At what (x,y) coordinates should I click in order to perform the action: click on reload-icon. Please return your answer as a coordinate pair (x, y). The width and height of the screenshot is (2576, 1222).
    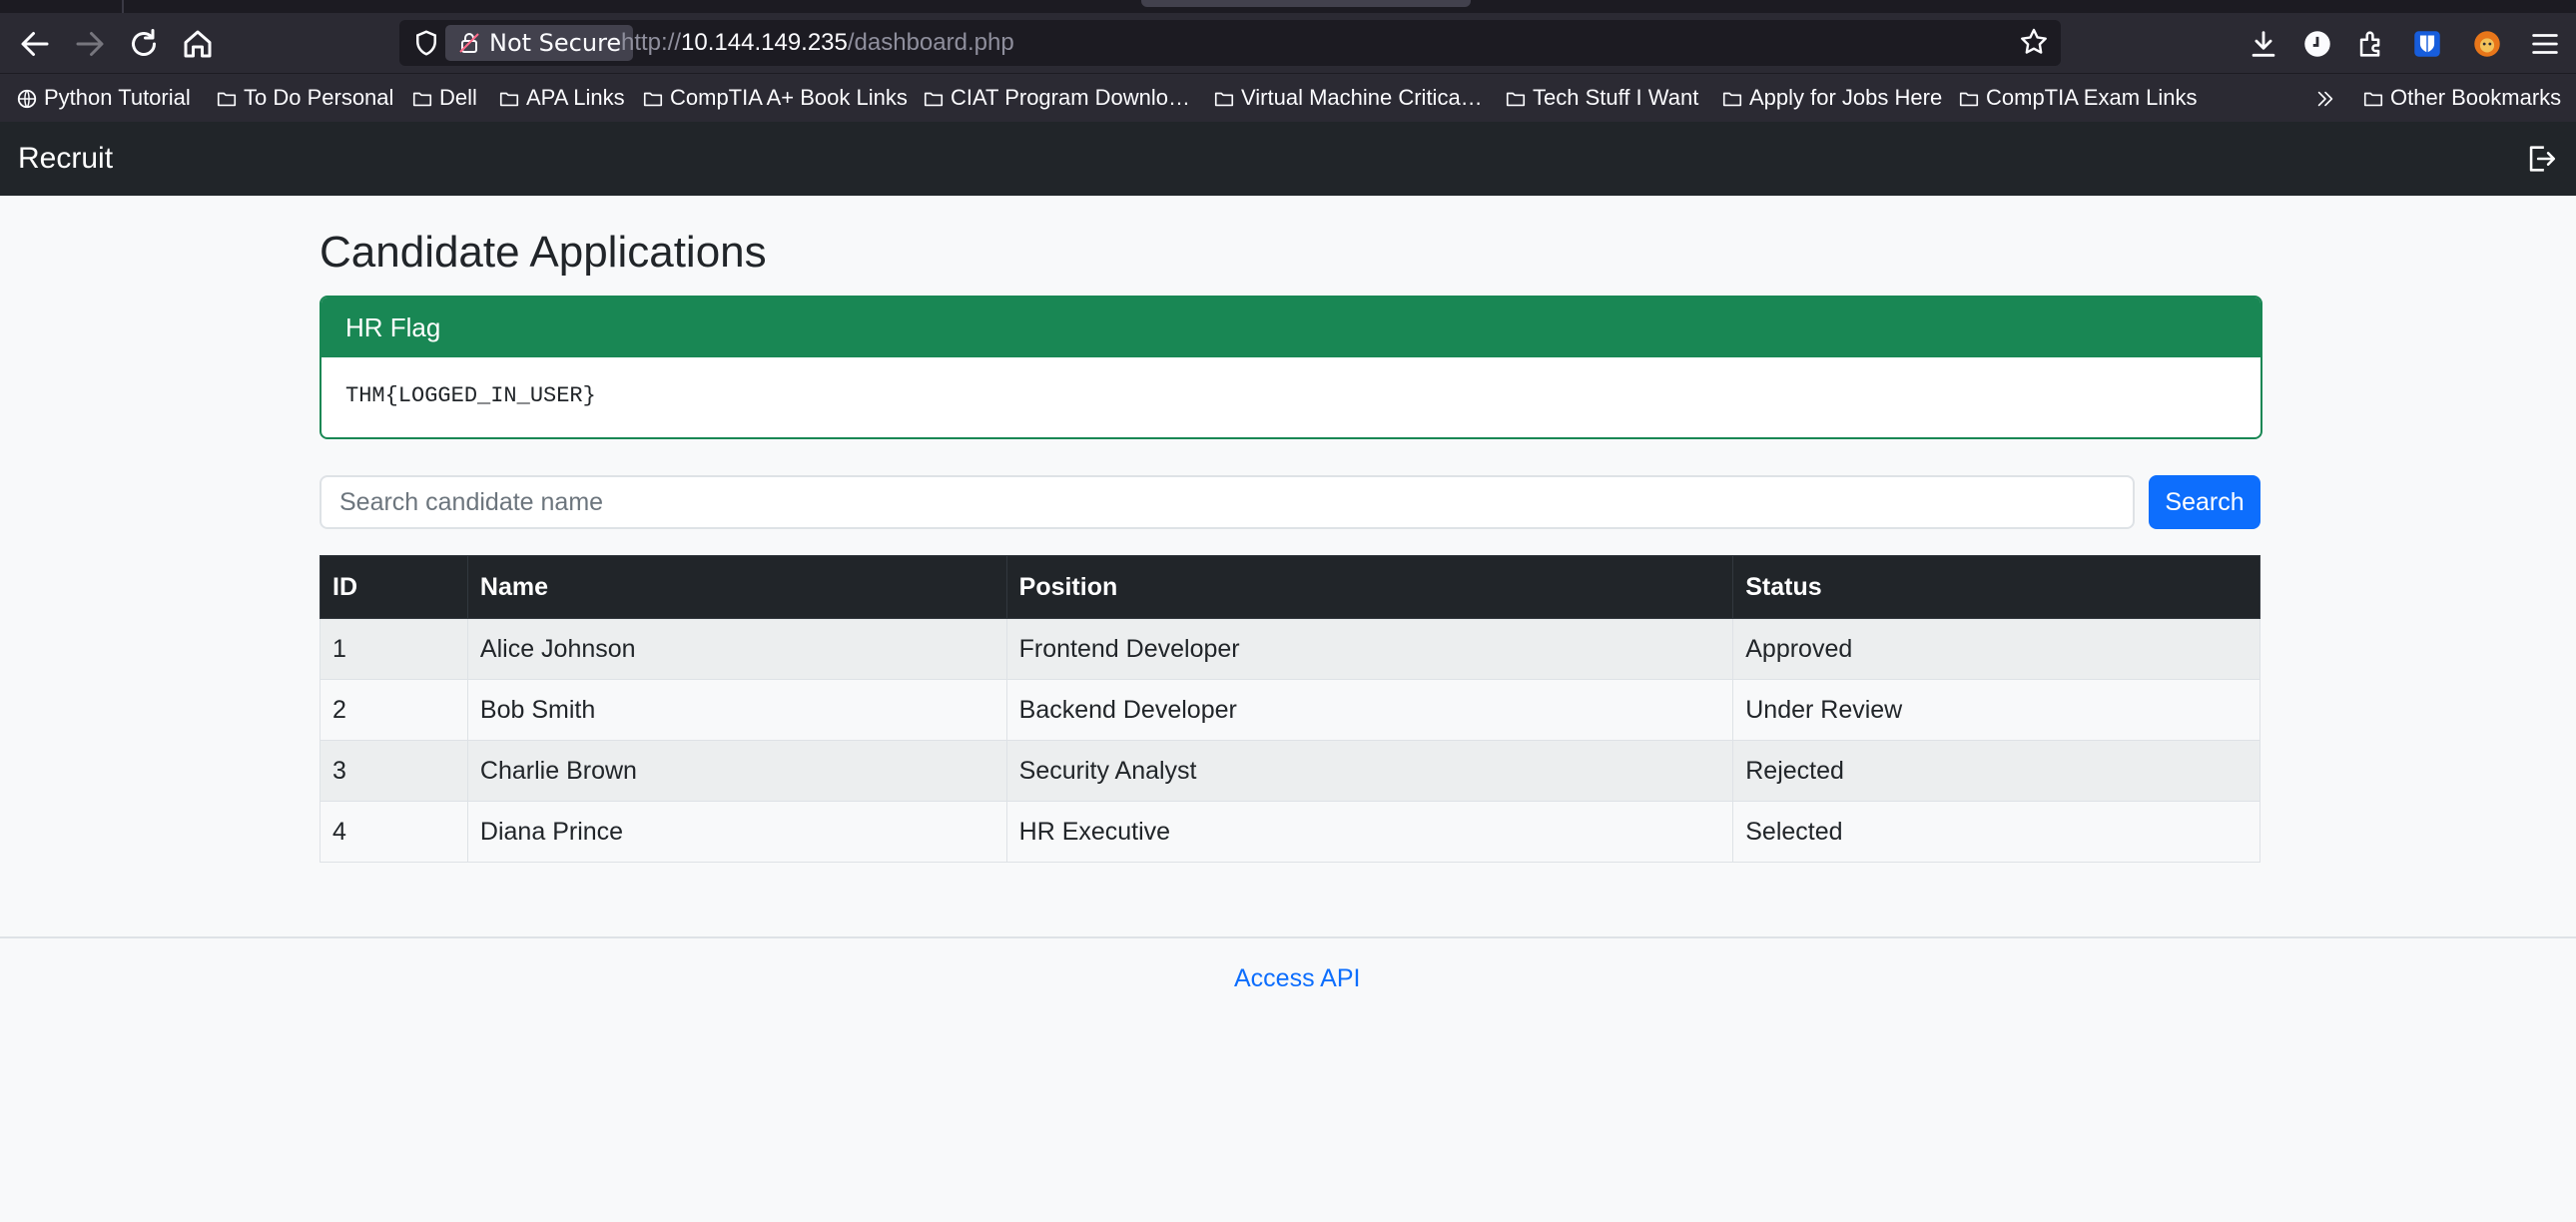
    Looking at the image, I should click on (144, 43).